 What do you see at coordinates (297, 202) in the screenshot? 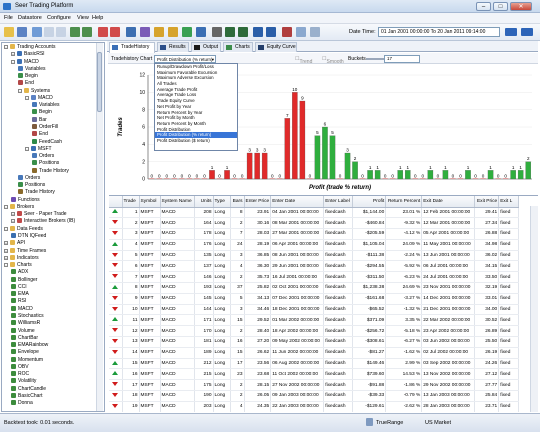
I see `column-header: Enter Date` at bounding box center [297, 202].